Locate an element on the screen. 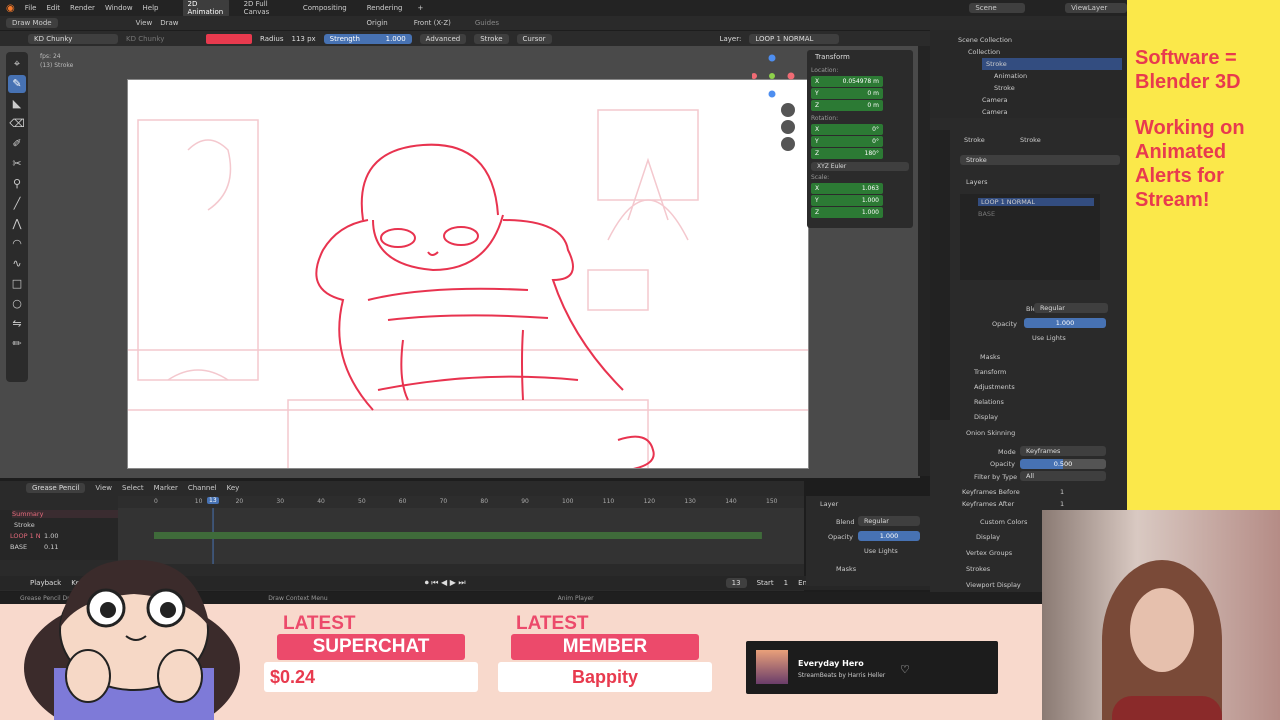 Image resolution: width=1280 pixels, height=720 pixels. channel-stroke: Stroke is located at coordinates (24, 525).